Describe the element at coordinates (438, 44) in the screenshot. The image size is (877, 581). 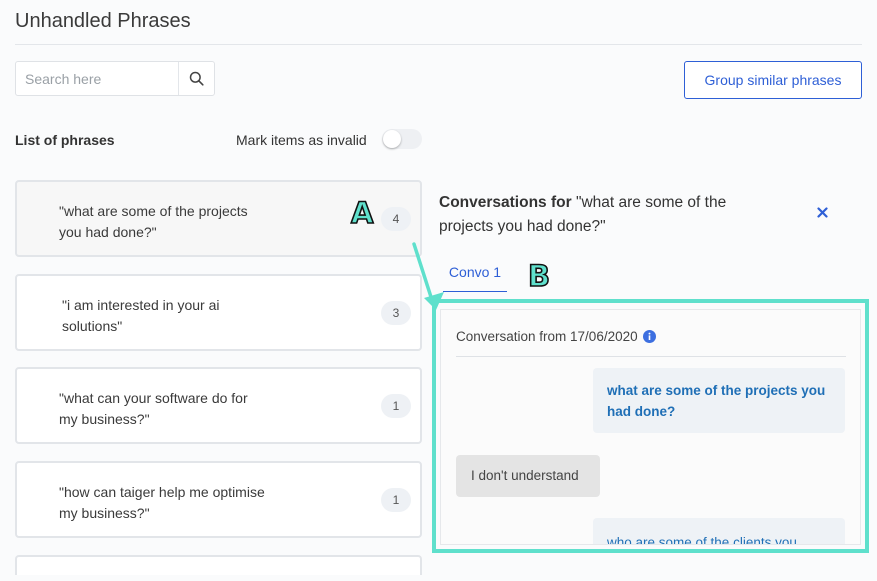
I see `title-divider` at that location.